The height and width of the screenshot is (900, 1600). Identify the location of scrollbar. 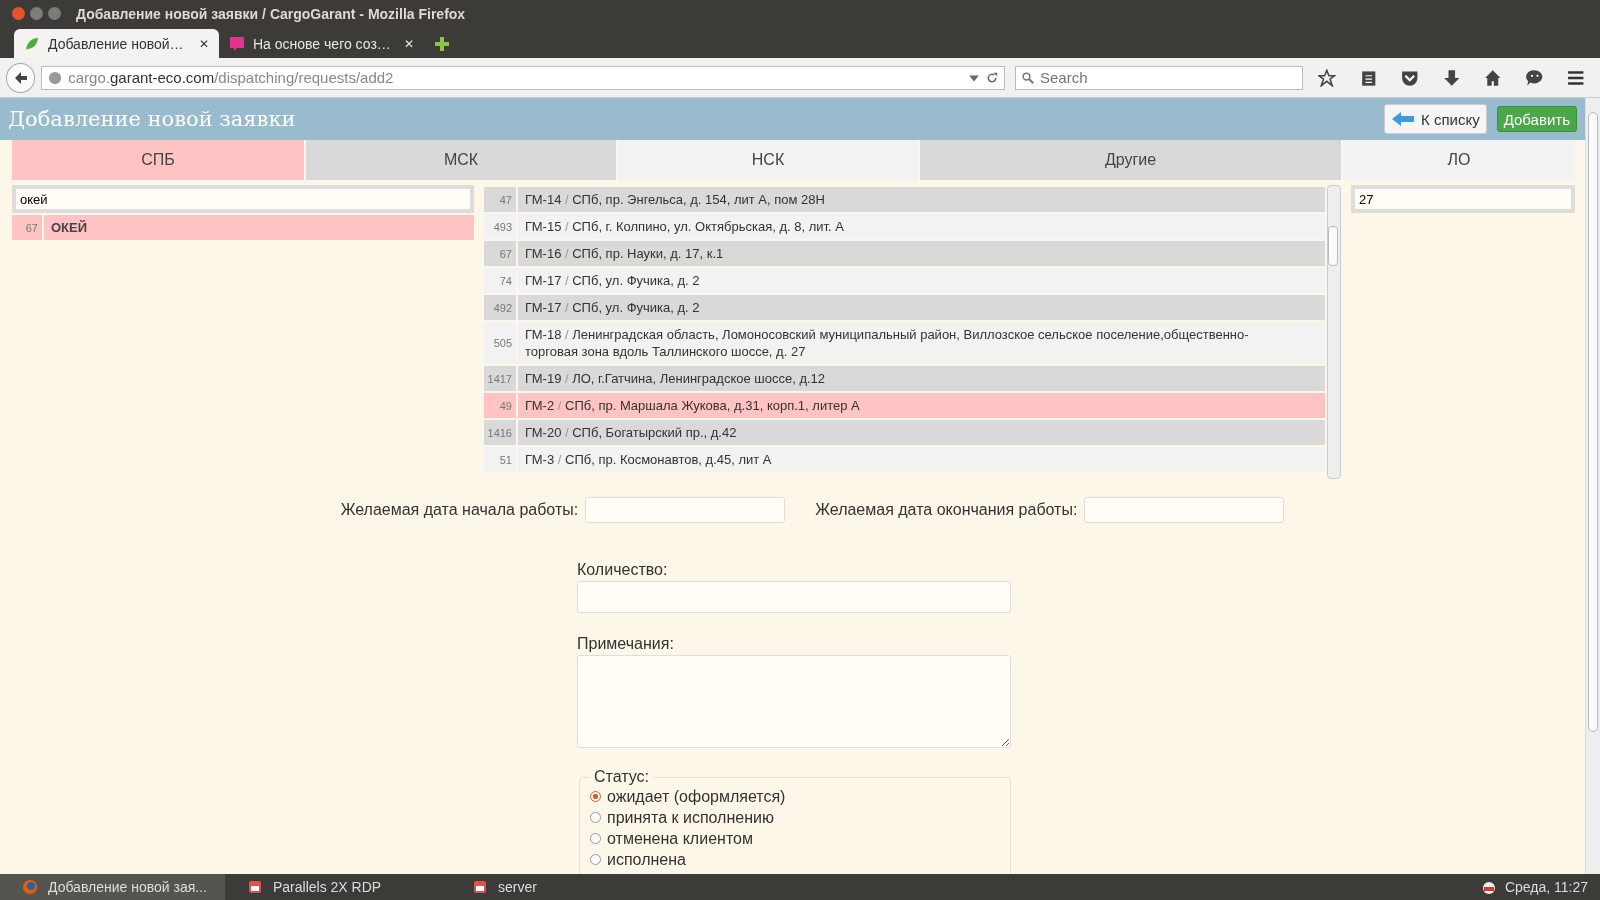
(1334, 332).